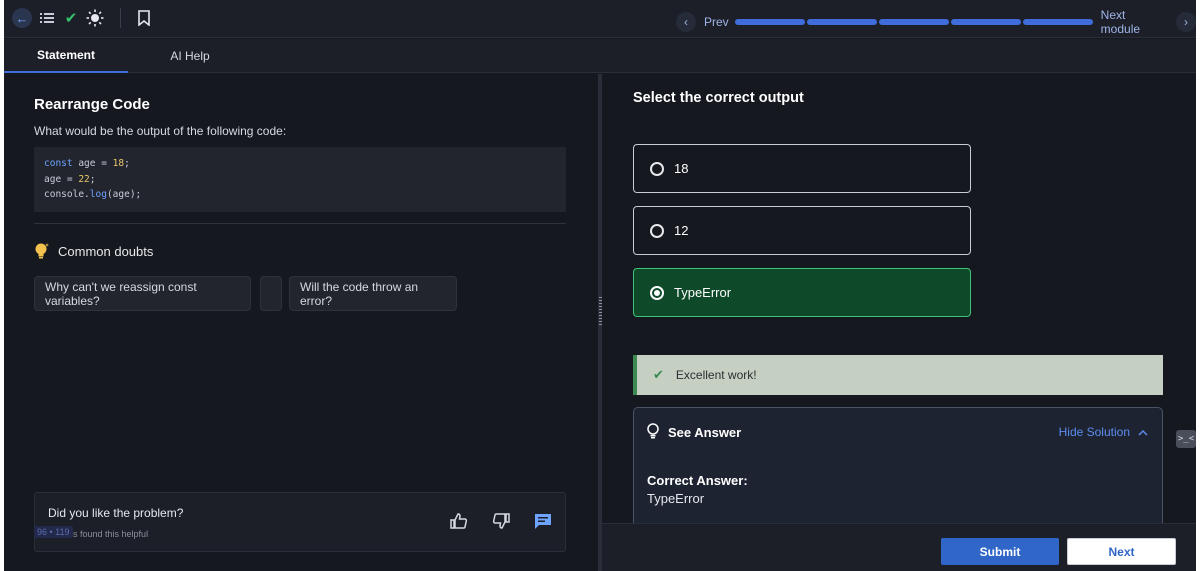  I want to click on tab-statement: Statement, so click(66, 56).